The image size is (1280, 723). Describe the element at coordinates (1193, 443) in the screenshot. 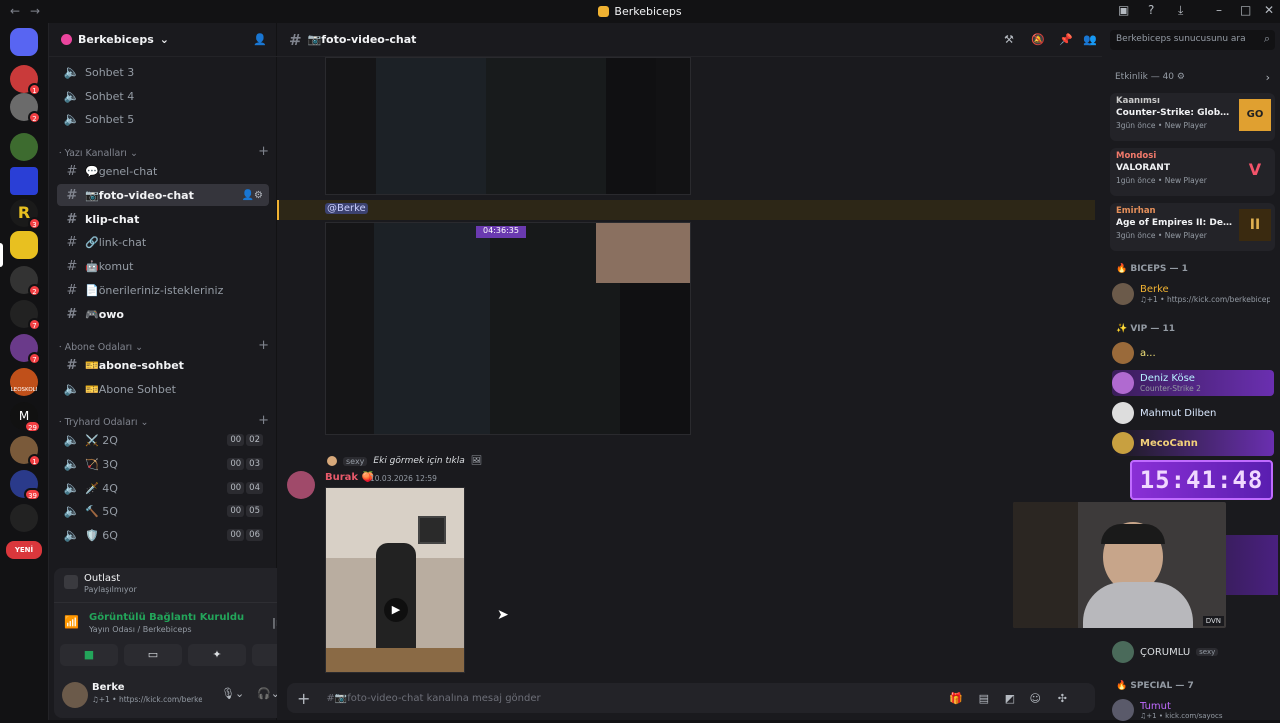

I see `member-item: MecoCann` at that location.